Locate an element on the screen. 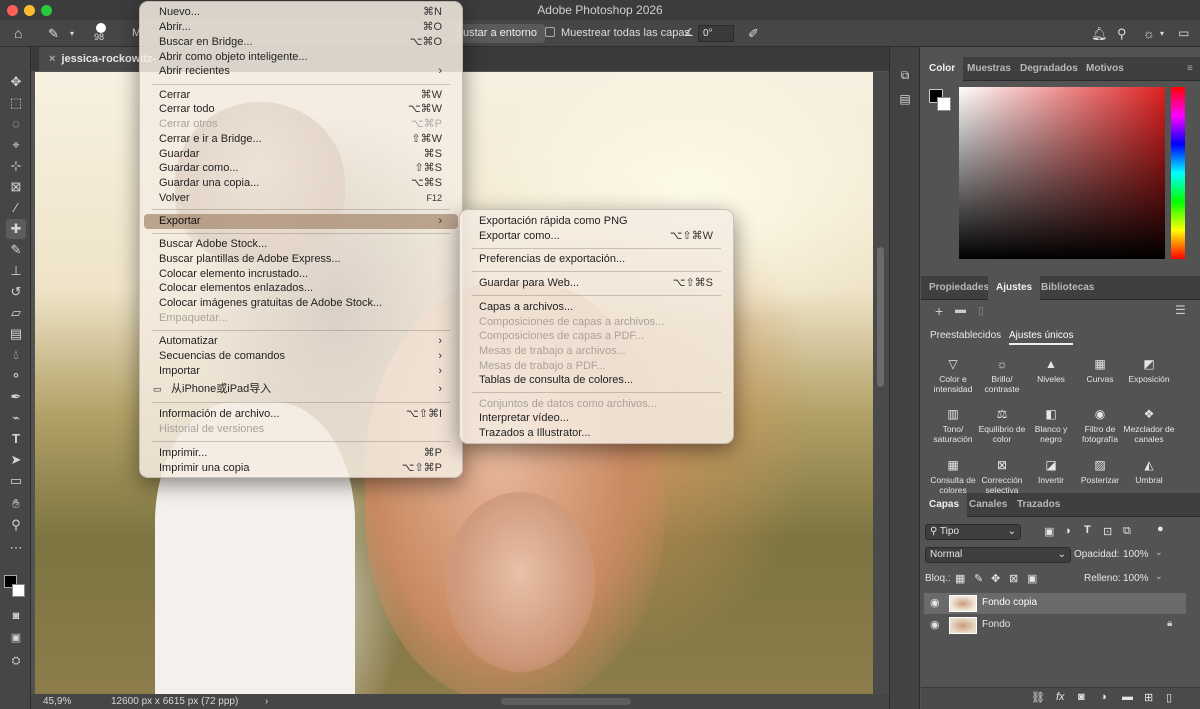  menu-item-cerrar-ir-bridge: Cerrar e ir a Bridge... ⇧⌘W is located at coordinates (301, 139).